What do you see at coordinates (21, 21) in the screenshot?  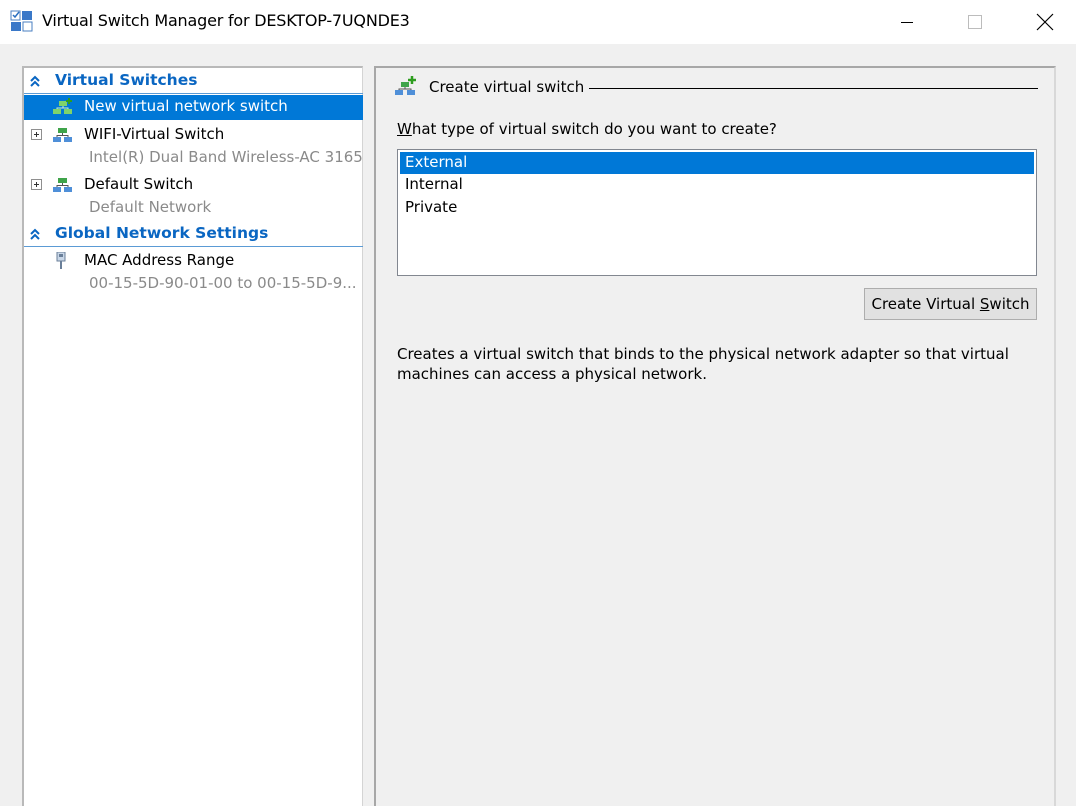 I see `switch-manager-icon` at bounding box center [21, 21].